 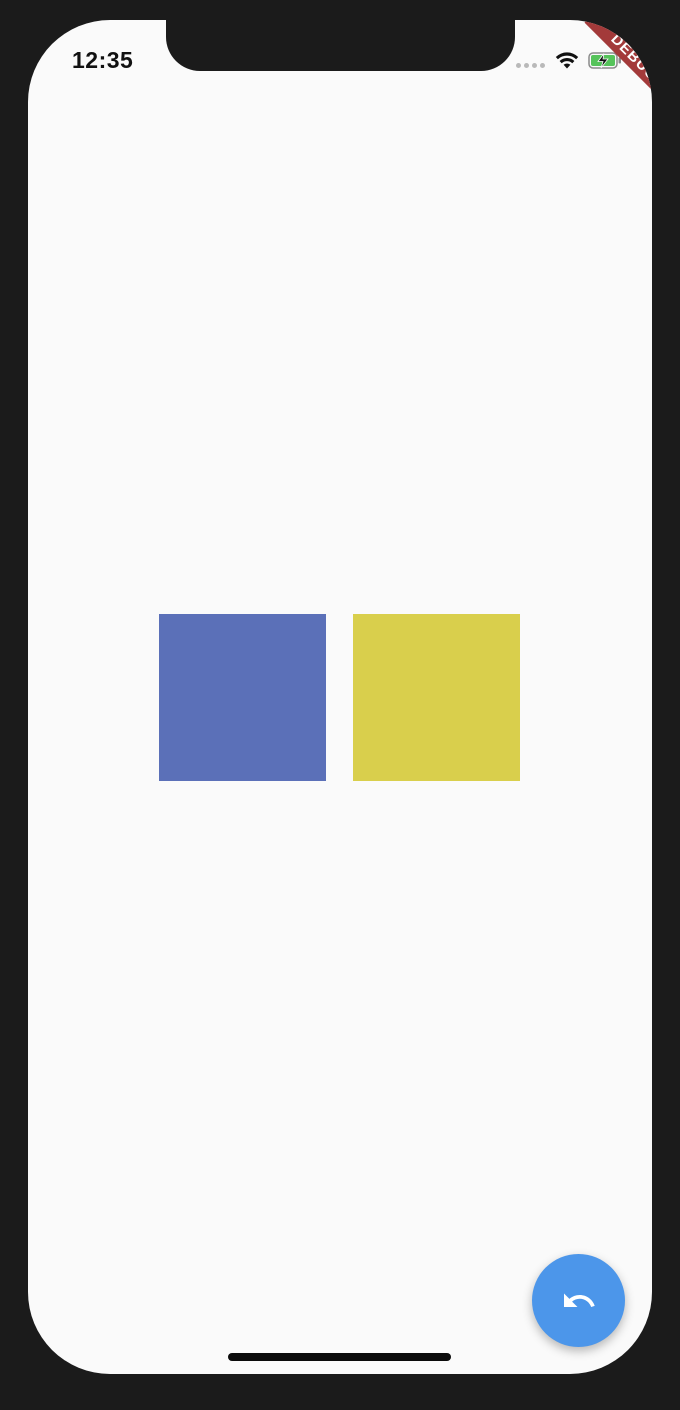 What do you see at coordinates (340, 45) in the screenshot?
I see `device-notch` at bounding box center [340, 45].